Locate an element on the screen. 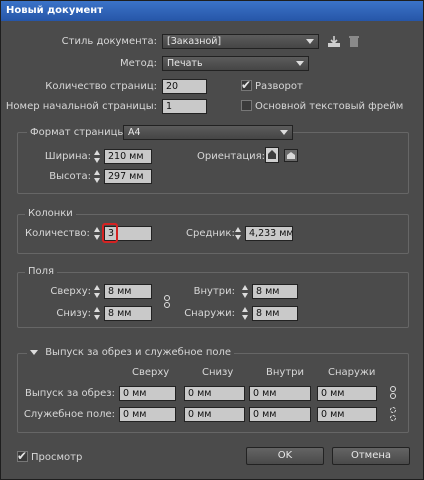  margin-inside-stepper-icon is located at coordinates (245, 291).